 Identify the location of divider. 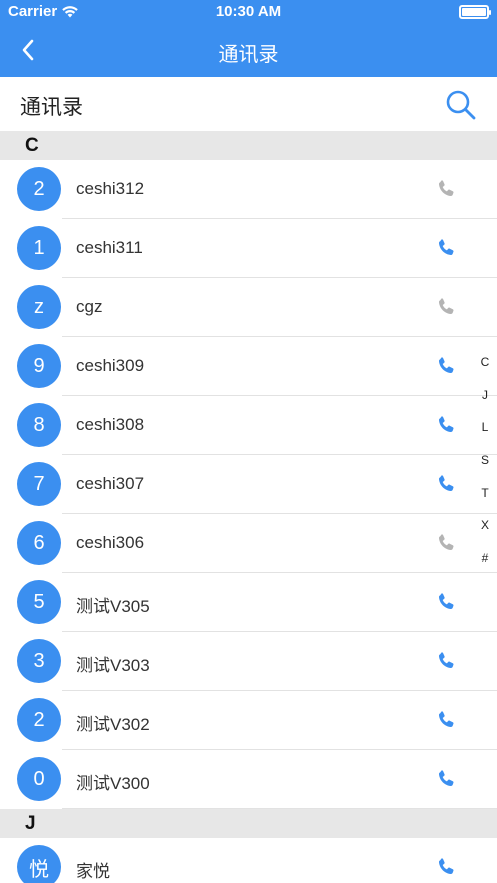
(279, 808).